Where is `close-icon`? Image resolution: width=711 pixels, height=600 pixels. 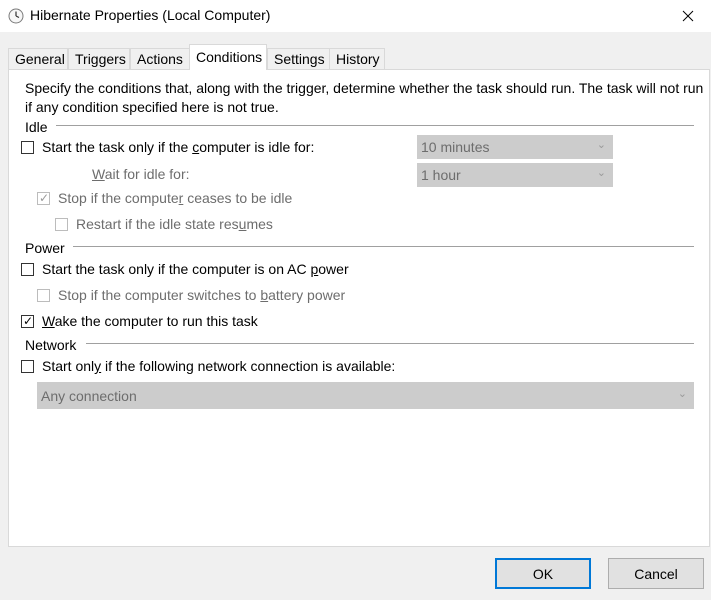 close-icon is located at coordinates (688, 16).